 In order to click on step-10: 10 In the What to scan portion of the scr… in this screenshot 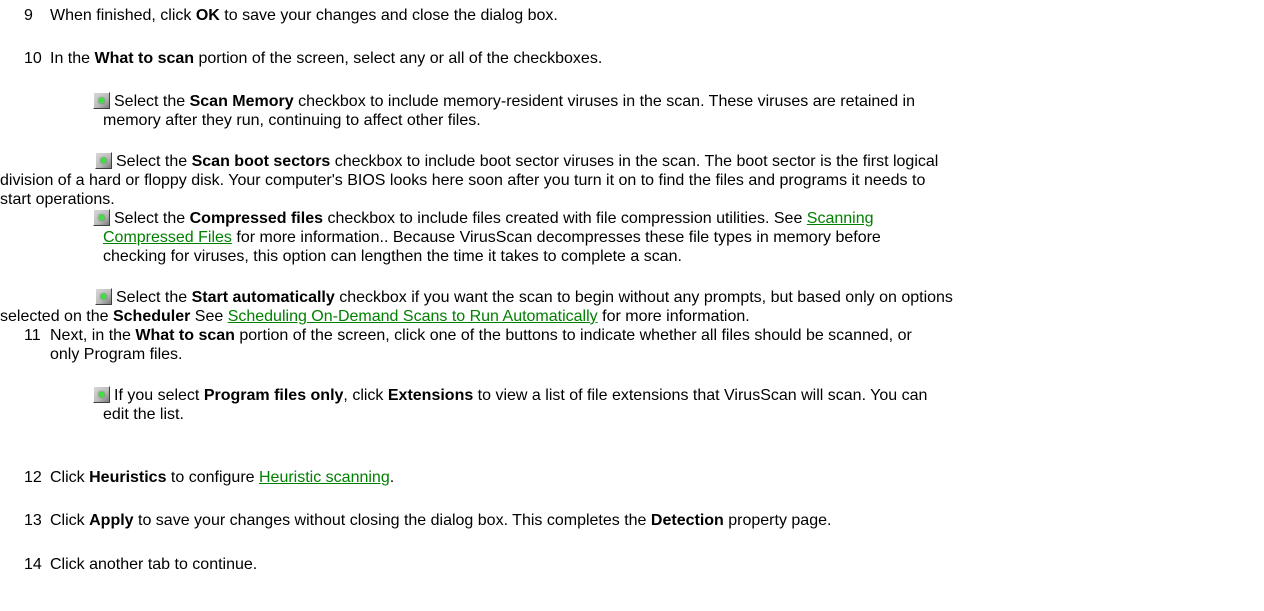, I will do `click(313, 58)`.